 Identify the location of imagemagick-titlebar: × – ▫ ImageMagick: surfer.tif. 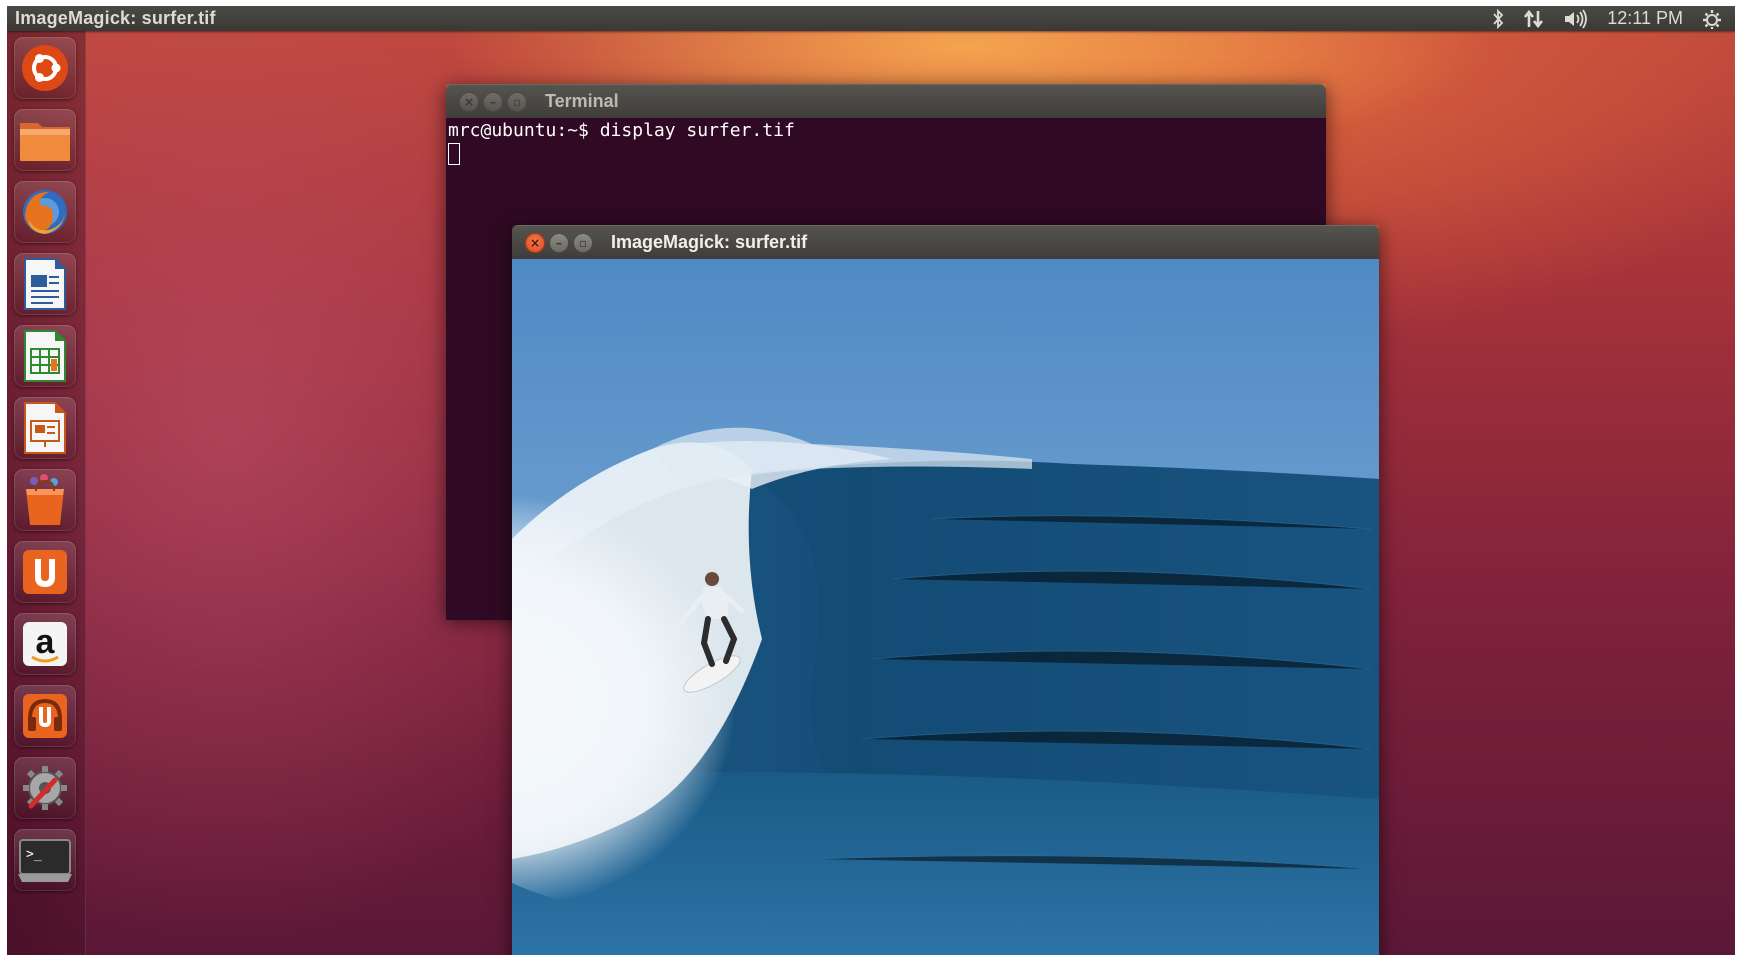
(945, 242).